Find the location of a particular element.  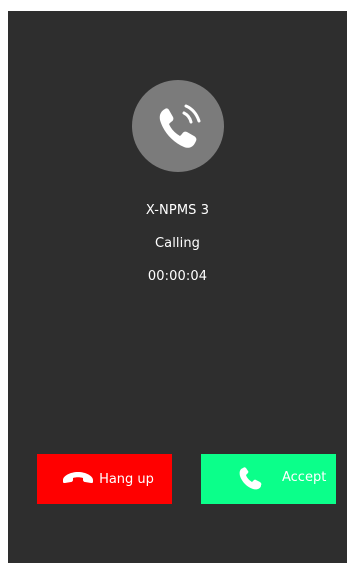

accept-button: Accept is located at coordinates (268, 479).